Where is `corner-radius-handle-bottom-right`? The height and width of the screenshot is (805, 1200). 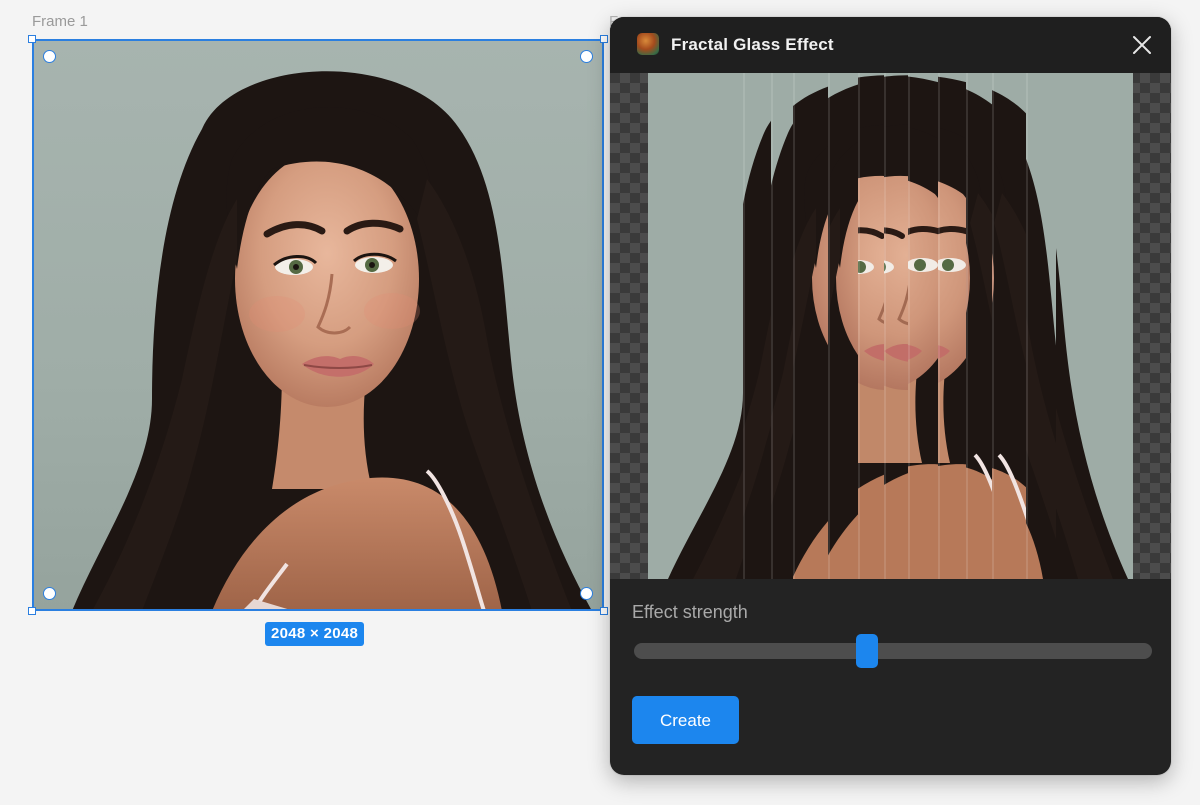 corner-radius-handle-bottom-right is located at coordinates (586, 593).